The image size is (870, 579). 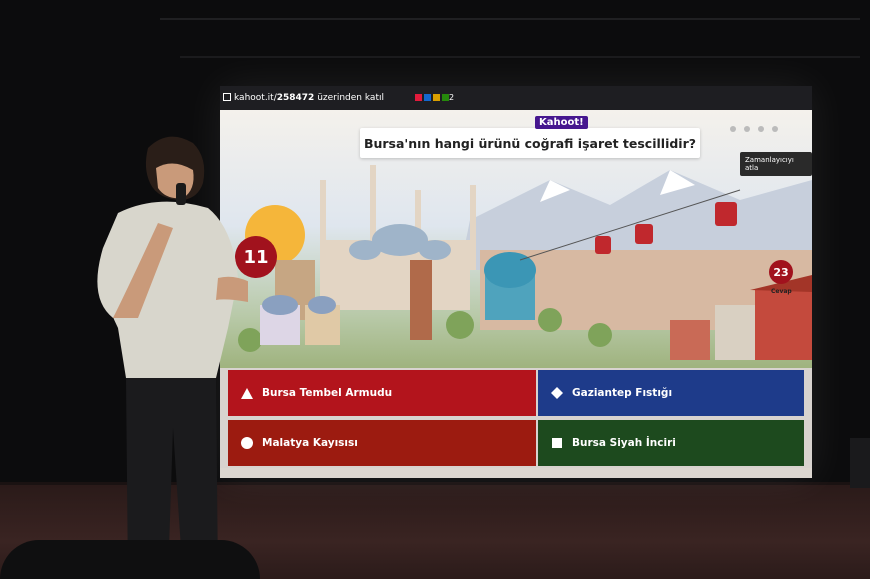 I want to click on presenter, so click(x=172, y=357).